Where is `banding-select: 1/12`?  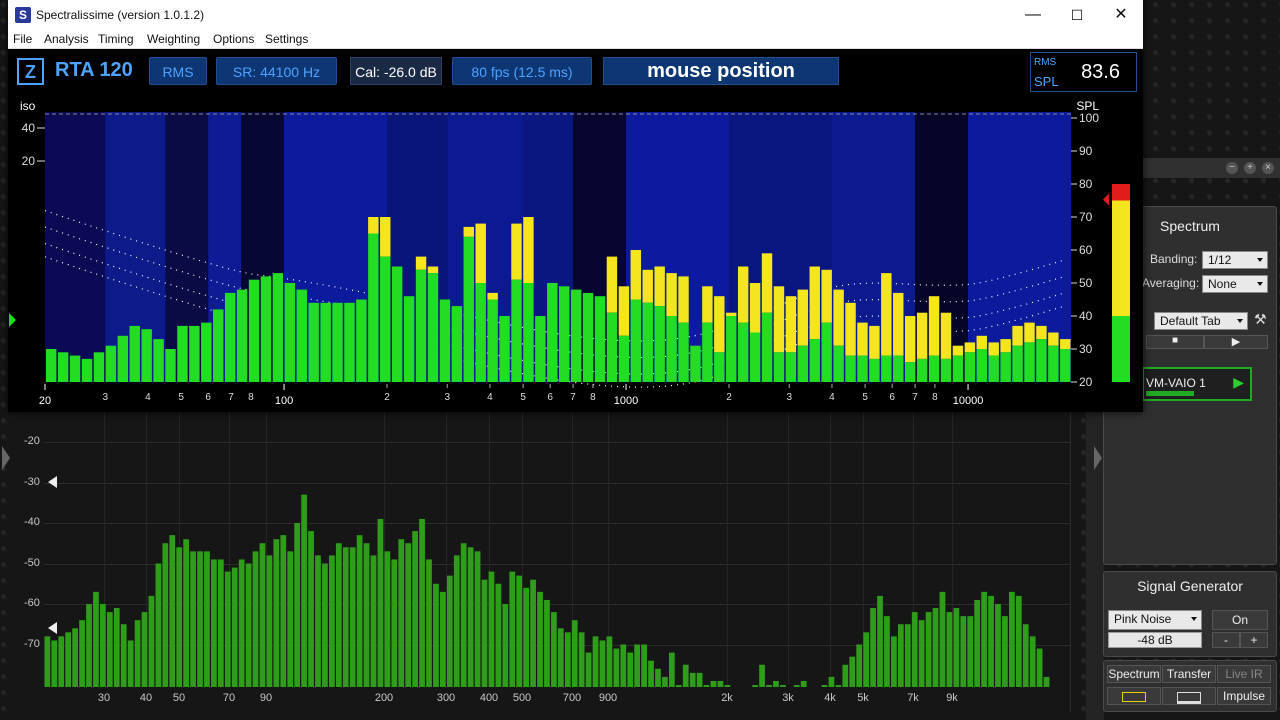
banding-select: 1/12 is located at coordinates (1235, 260).